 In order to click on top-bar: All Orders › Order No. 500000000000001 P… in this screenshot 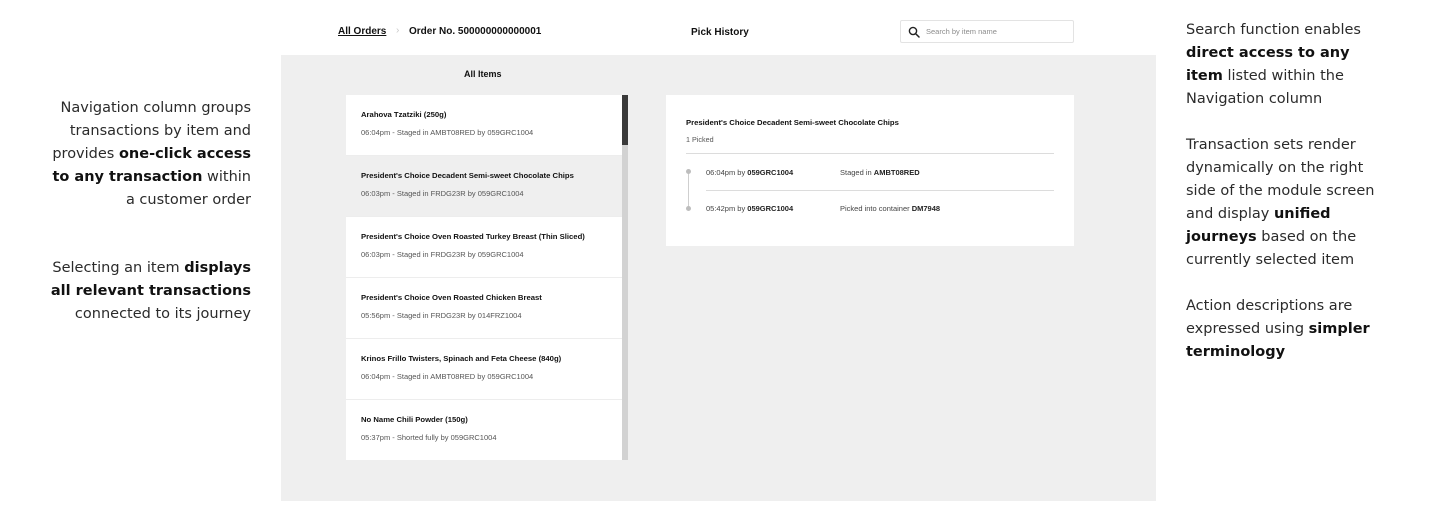, I will do `click(718, 27)`.